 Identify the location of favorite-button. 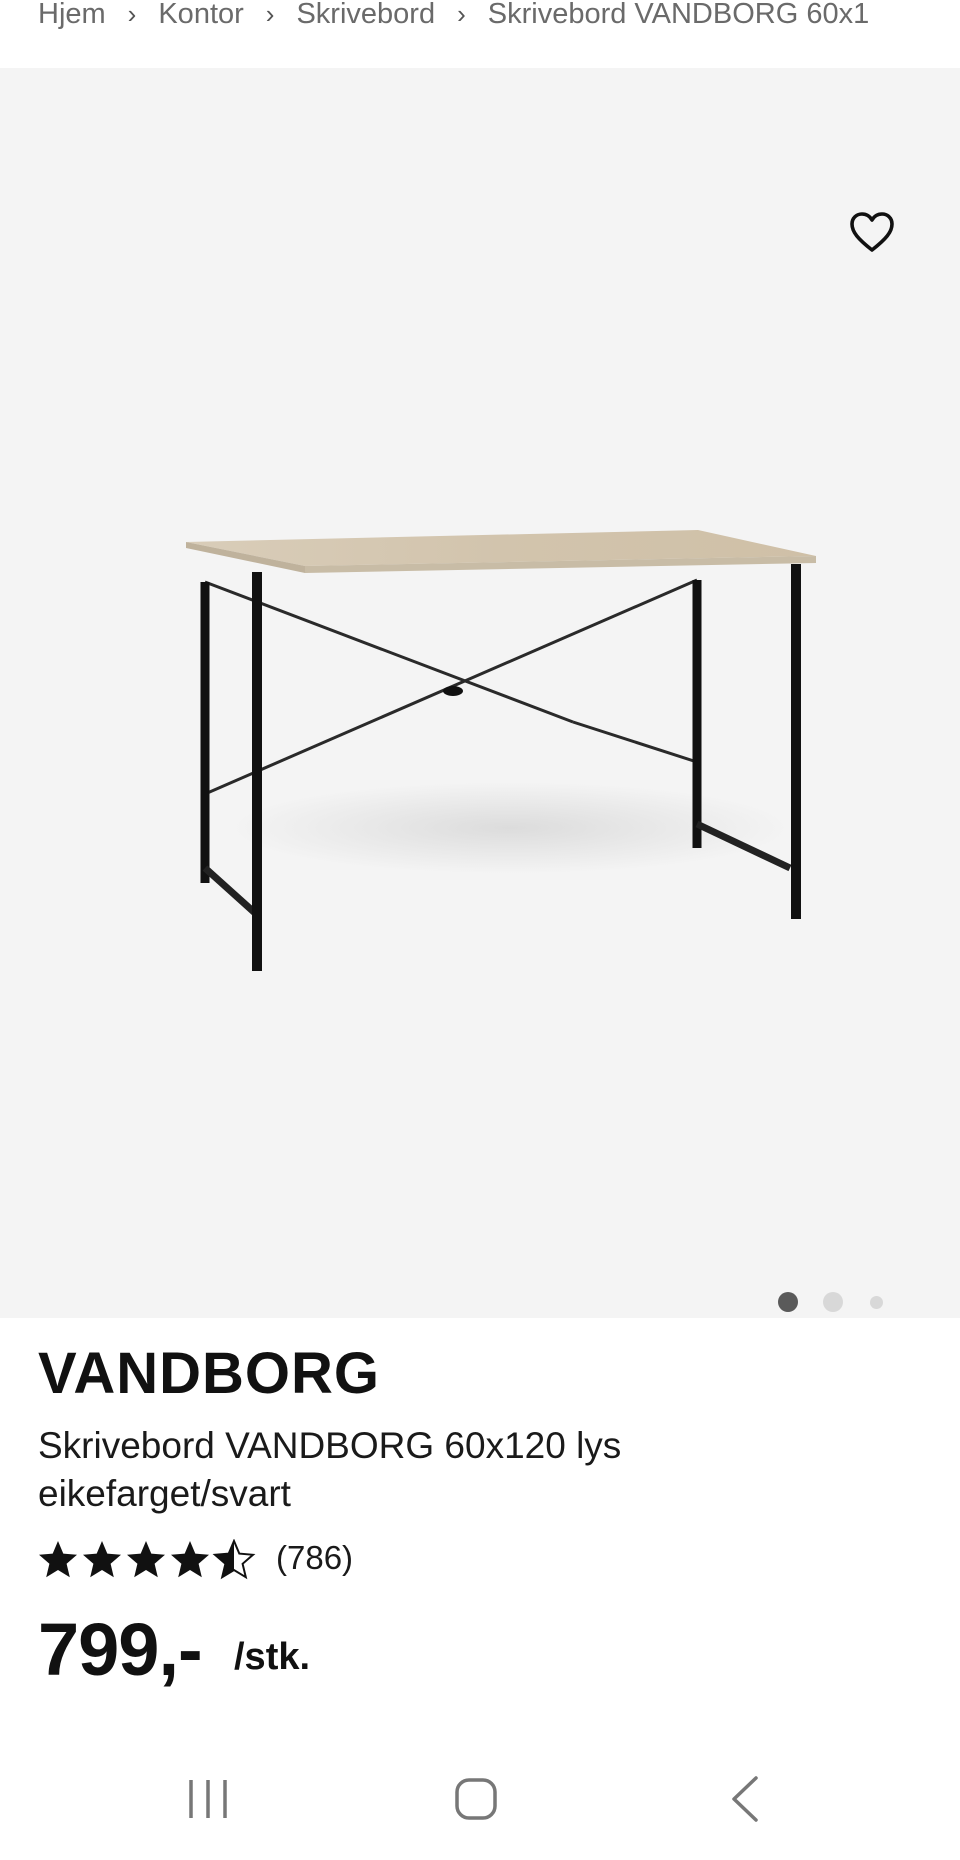
(872, 232).